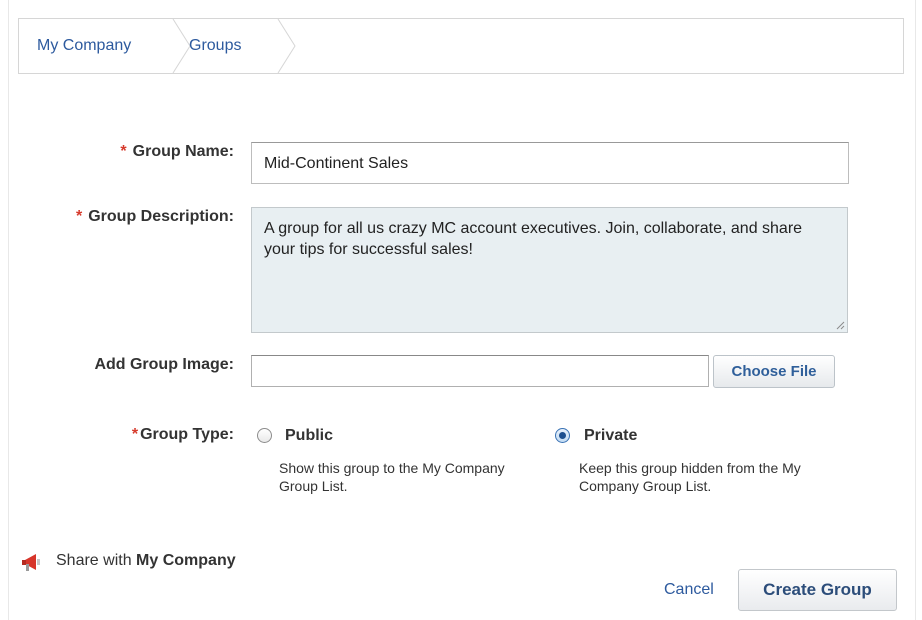  I want to click on breadcrumb-groups: Groups, so click(215, 46).